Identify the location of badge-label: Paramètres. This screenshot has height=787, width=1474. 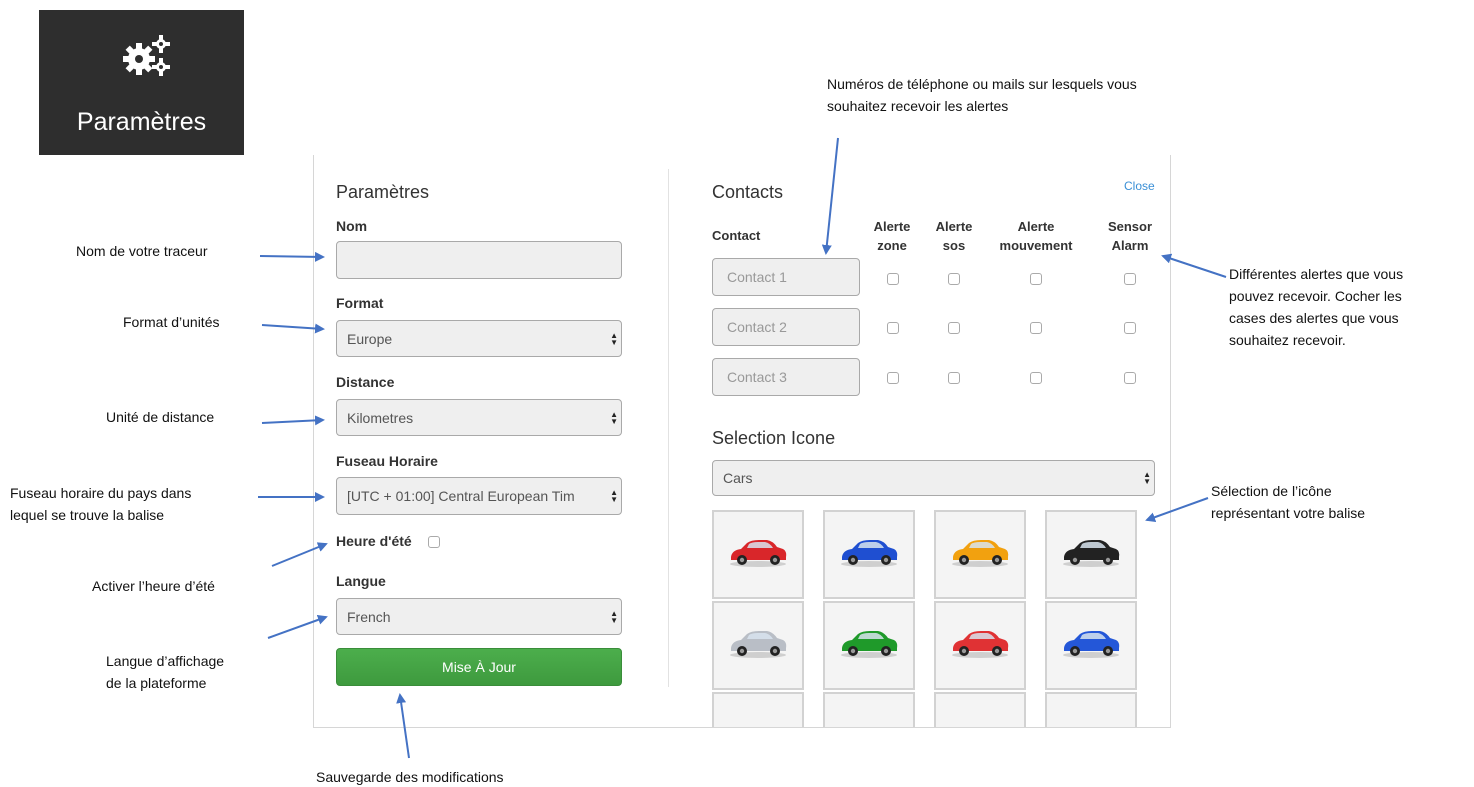
(141, 122).